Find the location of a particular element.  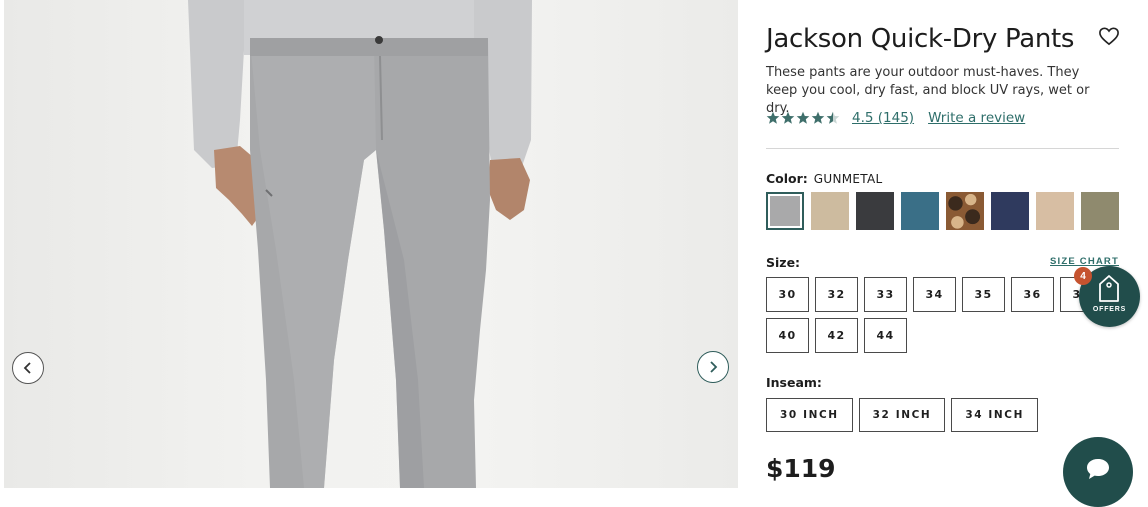

product-title: Jackson Quick-Dry Pants is located at coordinates (920, 39).